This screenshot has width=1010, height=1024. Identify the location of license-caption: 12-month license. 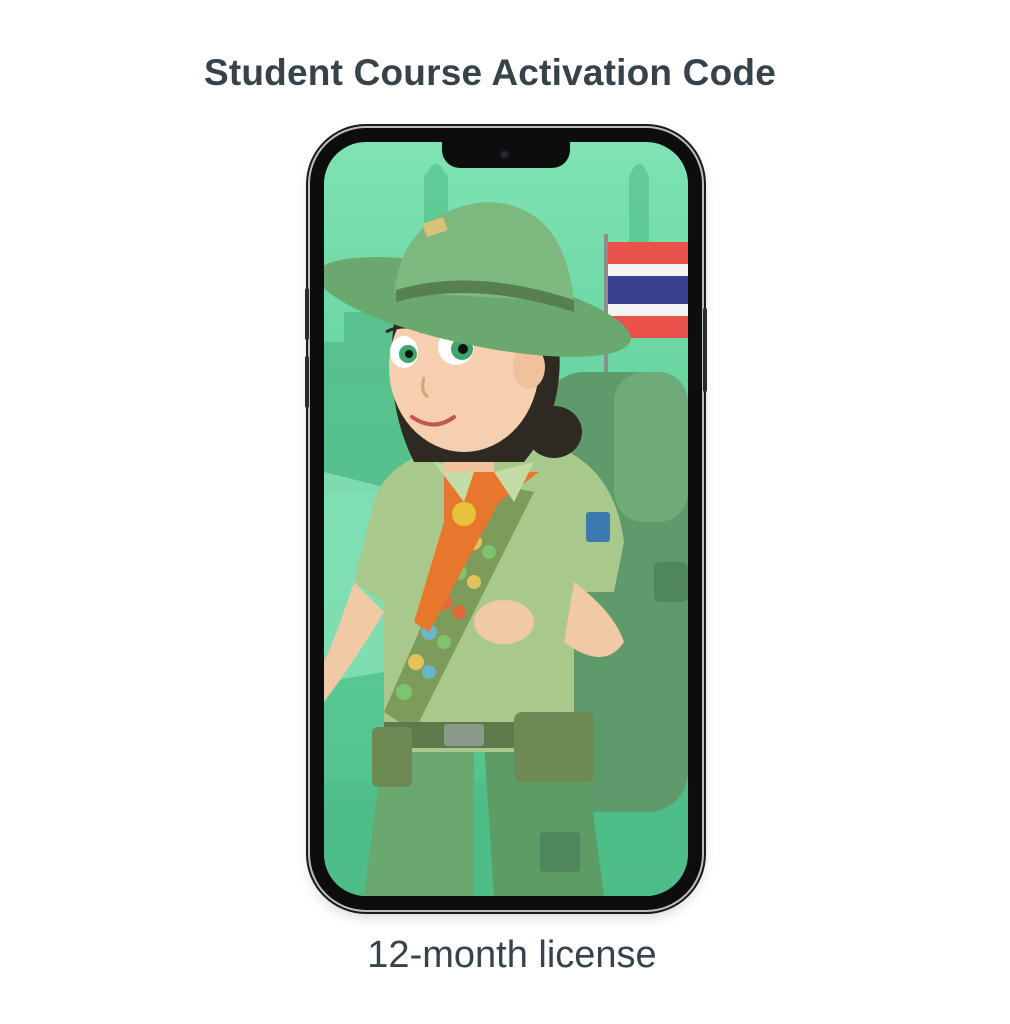
(512, 955).